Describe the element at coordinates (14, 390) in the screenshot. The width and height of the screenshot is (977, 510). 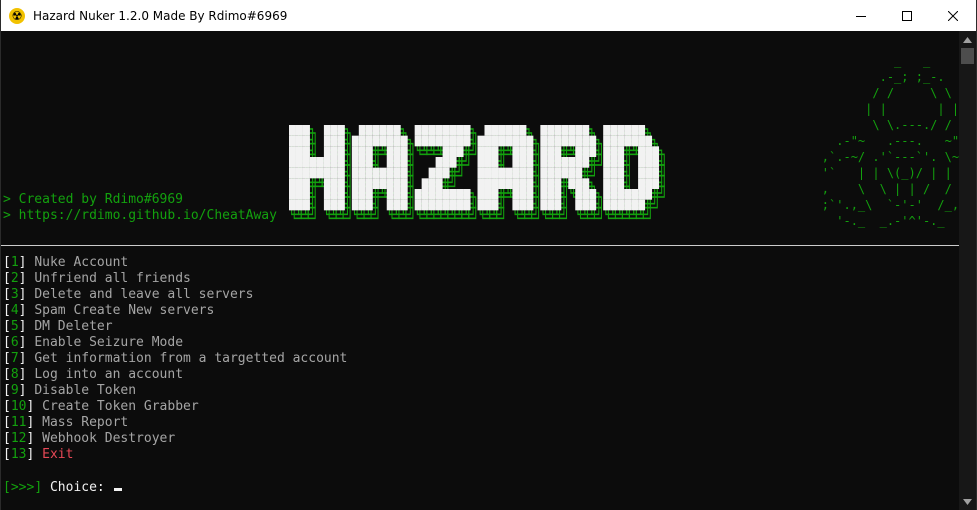
I see `menu-item-number: 9` at that location.